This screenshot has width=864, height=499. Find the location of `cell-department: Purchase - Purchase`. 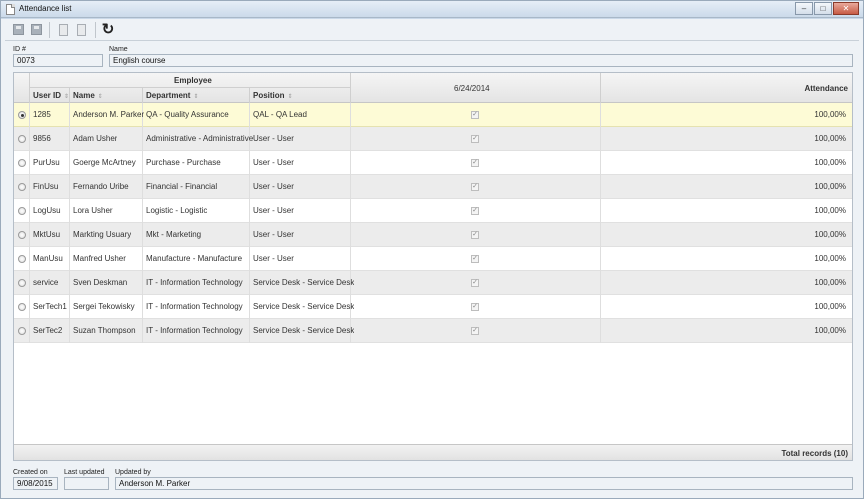

cell-department: Purchase - Purchase is located at coordinates (183, 162).